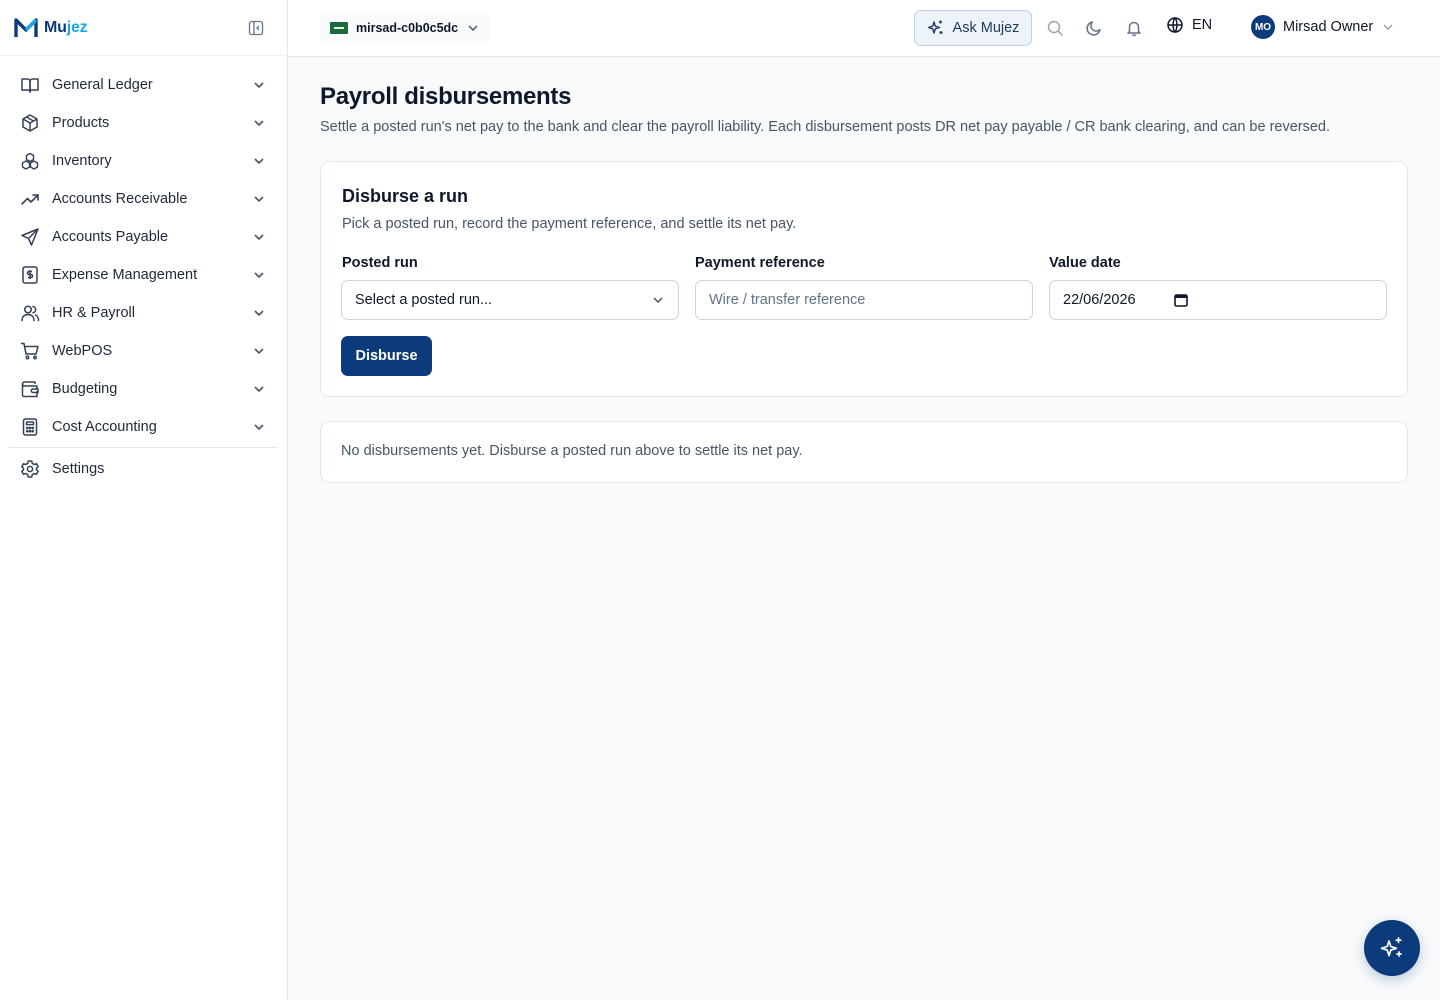  I want to click on sidebar-item-webpos: WebPOS, so click(143, 351).